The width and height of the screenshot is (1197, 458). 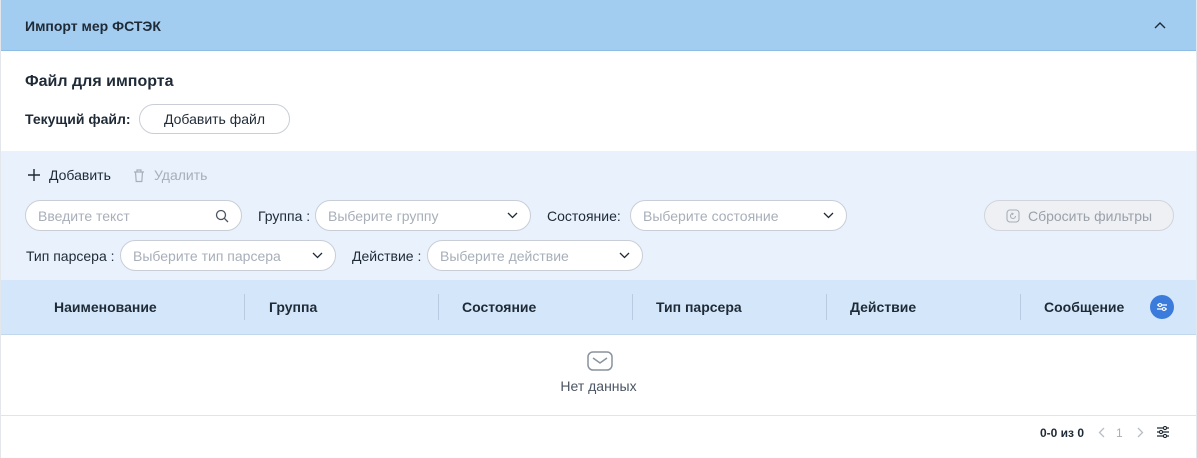 I want to click on trash-icon, so click(x=139, y=175).